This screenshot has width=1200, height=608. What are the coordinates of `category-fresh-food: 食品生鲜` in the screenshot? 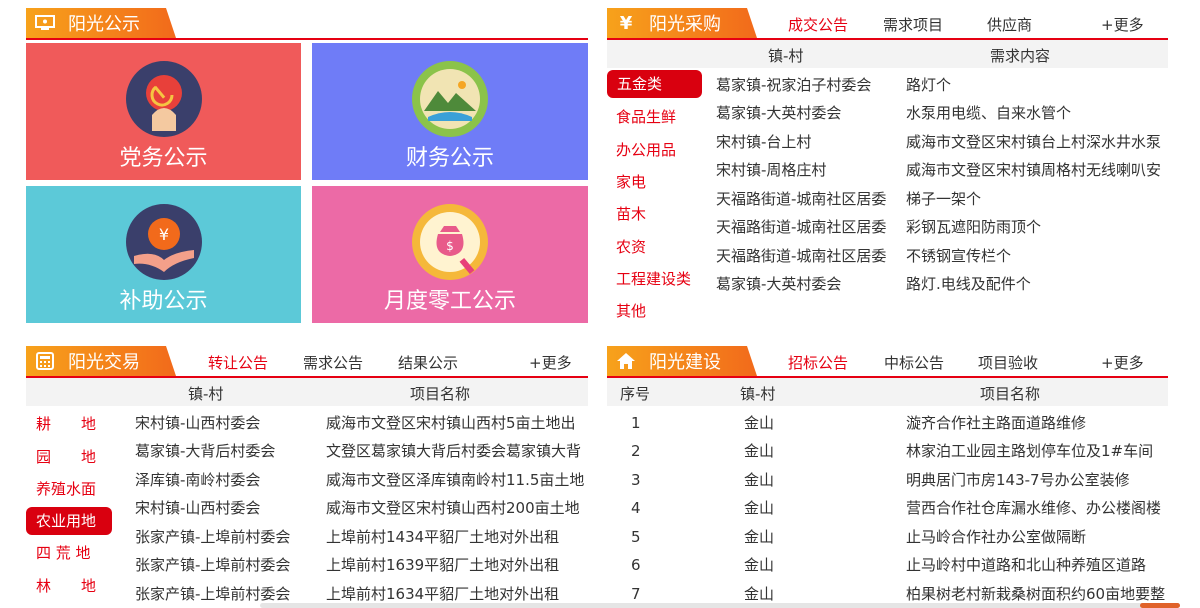 It's located at (646, 117).